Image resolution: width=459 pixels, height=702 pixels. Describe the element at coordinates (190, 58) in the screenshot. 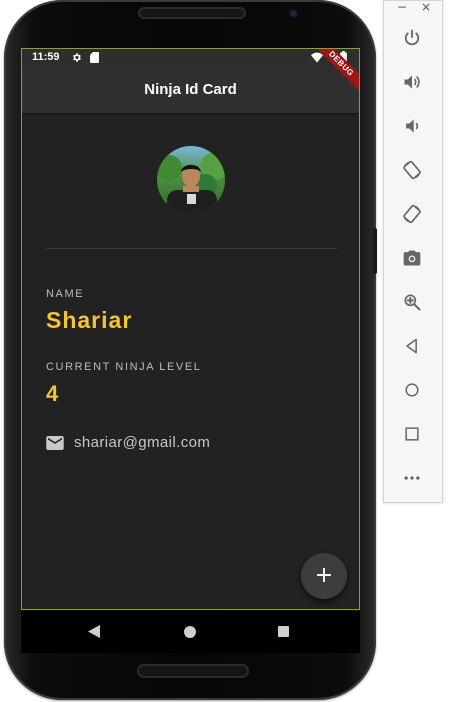

I see `status-bar: 11:59` at that location.